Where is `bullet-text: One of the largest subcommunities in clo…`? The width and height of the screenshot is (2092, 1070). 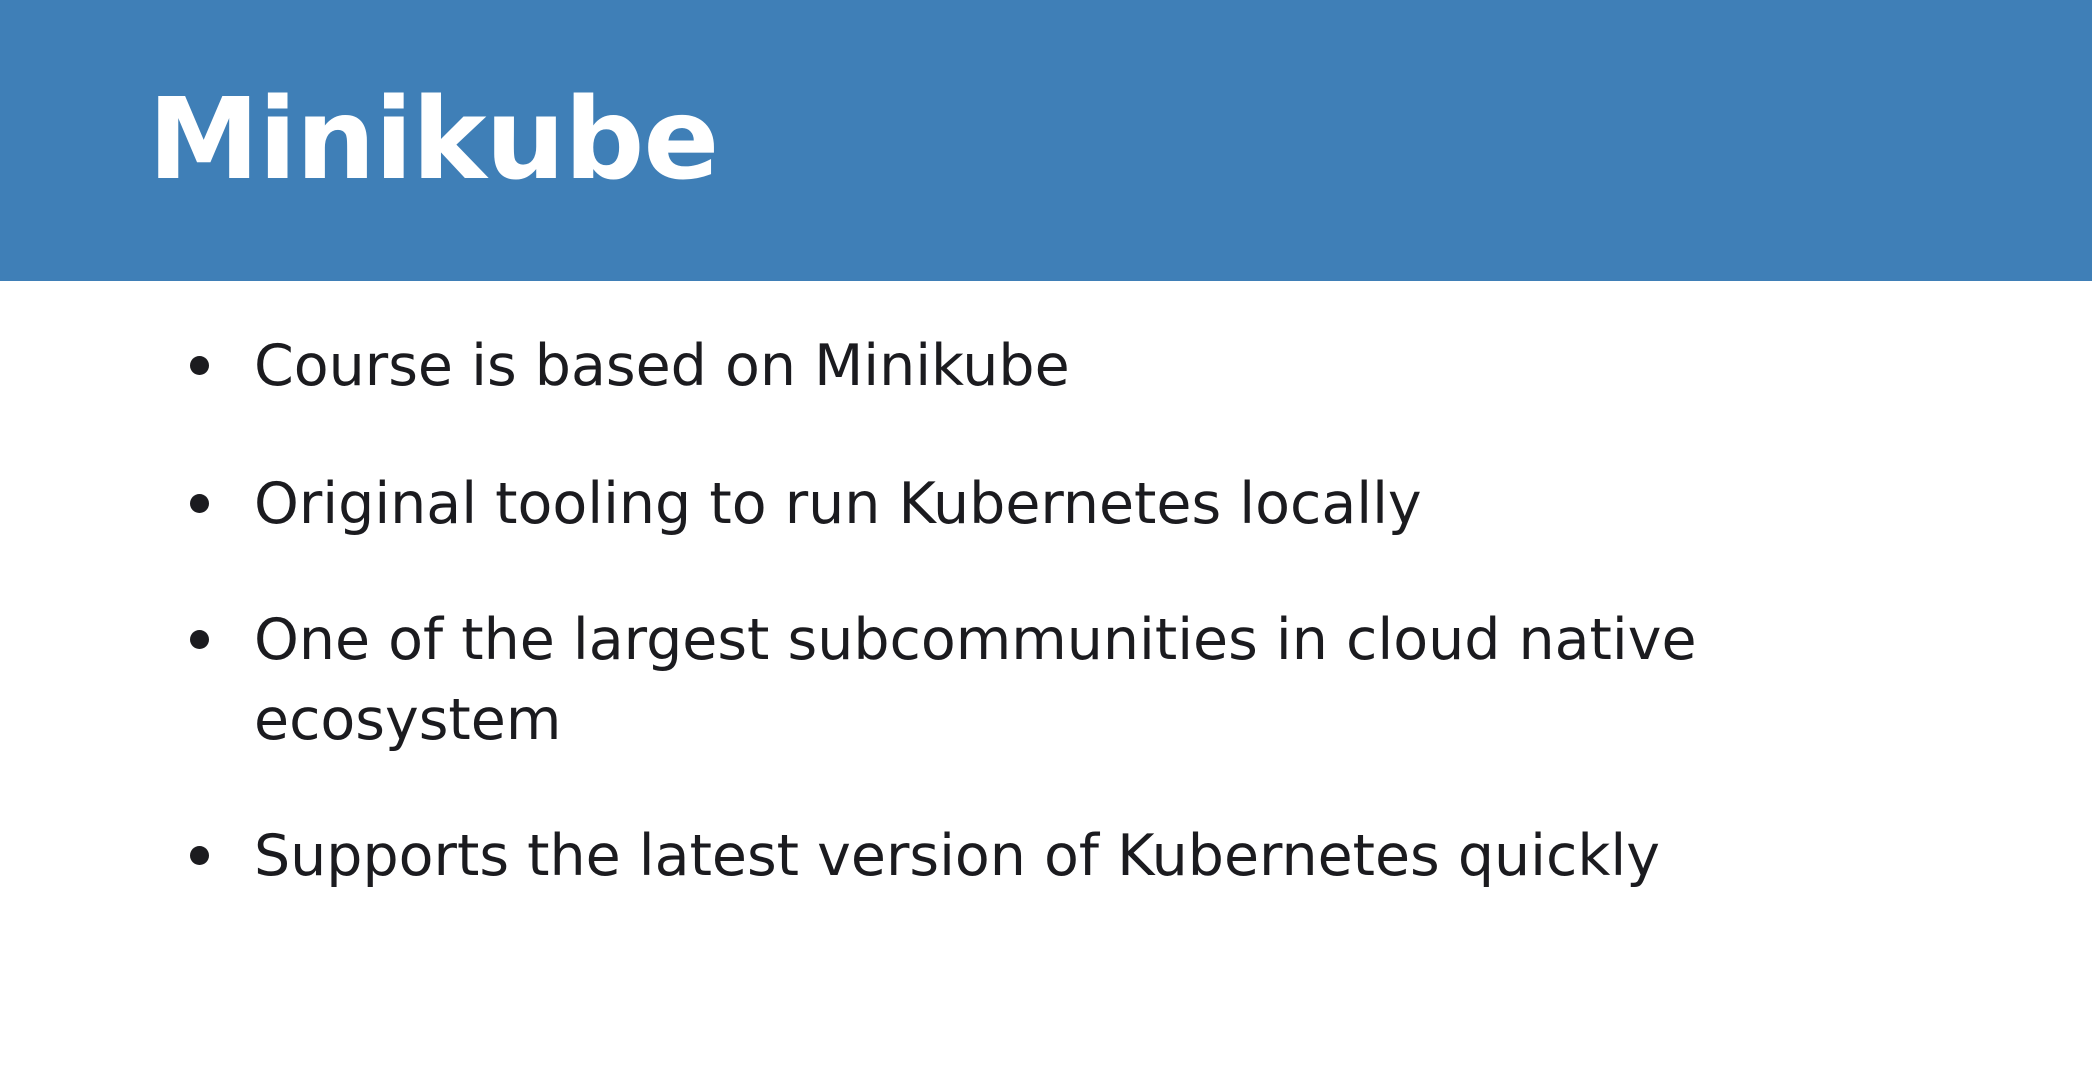 bullet-text: One of the largest subcommunities in clo… is located at coordinates (975, 680).